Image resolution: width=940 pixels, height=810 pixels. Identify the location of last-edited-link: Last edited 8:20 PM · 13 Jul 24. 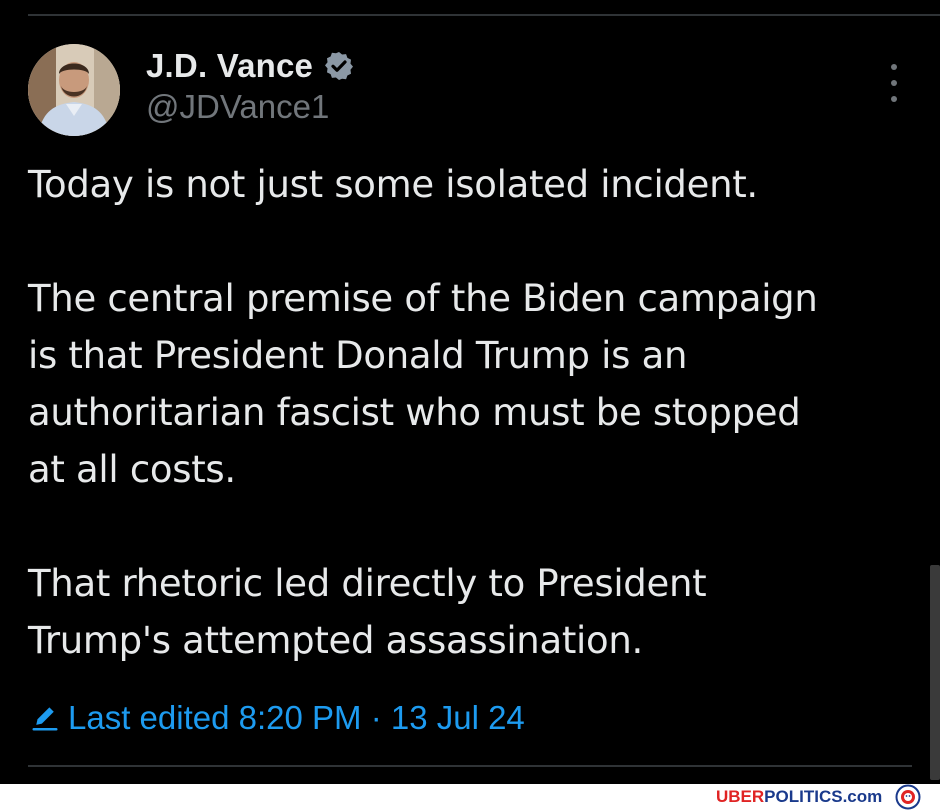
(277, 718).